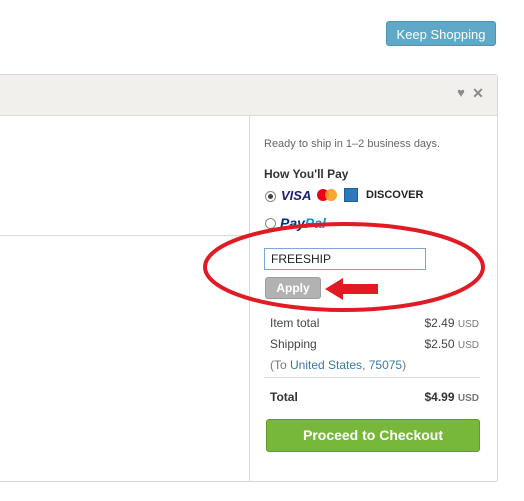 The image size is (524, 501). What do you see at coordinates (344, 267) in the screenshot?
I see `annotation-ellipse` at bounding box center [344, 267].